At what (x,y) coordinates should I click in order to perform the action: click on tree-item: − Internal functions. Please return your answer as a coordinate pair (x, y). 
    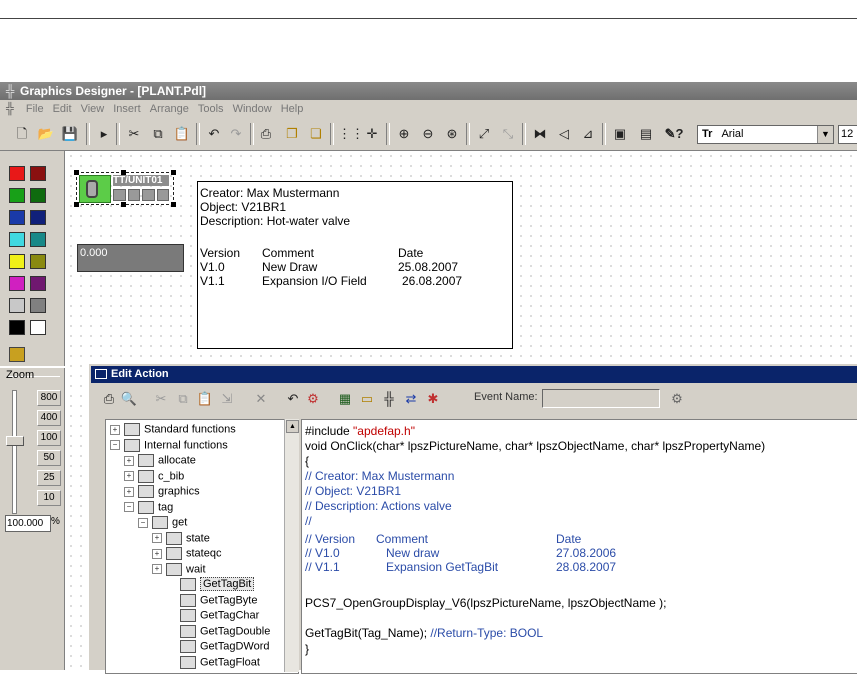
    Looking at the image, I should click on (169, 445).